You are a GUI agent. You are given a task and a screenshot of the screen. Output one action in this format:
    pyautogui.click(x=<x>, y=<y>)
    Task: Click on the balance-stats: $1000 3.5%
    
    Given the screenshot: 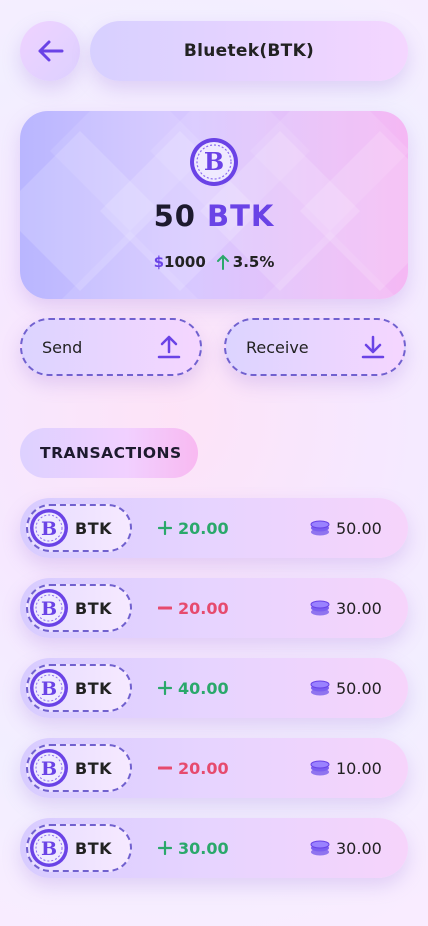 What is the action you would take?
    pyautogui.click(x=214, y=262)
    